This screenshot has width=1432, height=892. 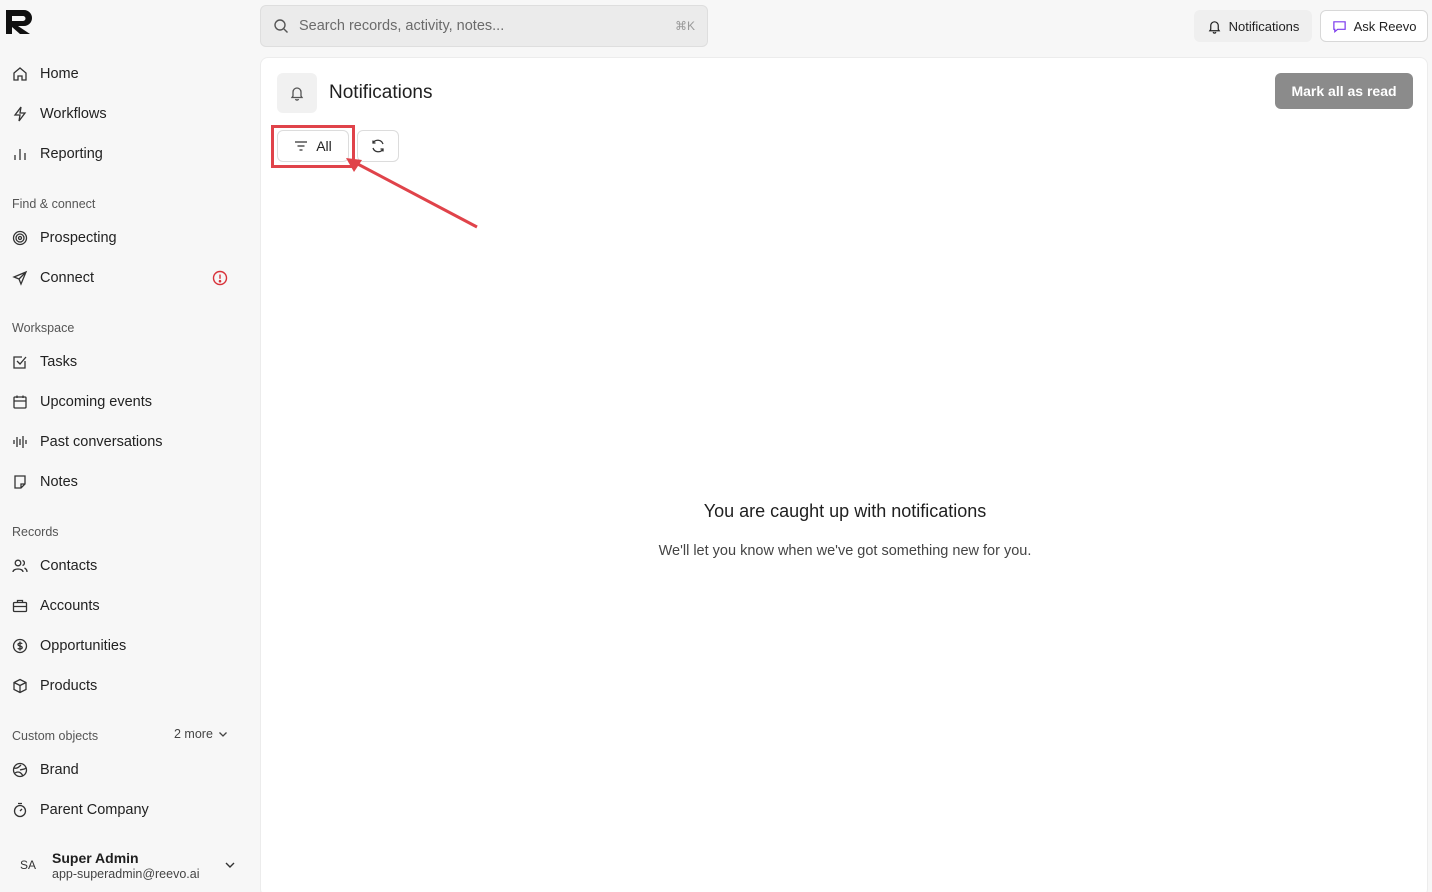 I want to click on notifications-button: Notifications, so click(x=1253, y=26).